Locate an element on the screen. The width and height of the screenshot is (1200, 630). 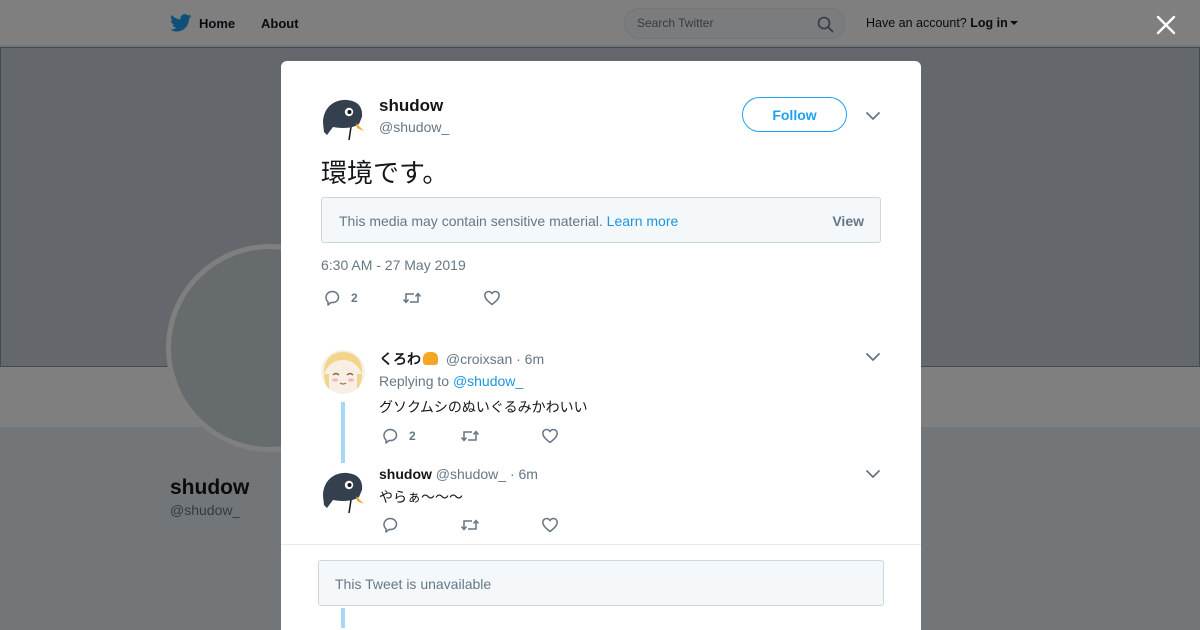
reply-author-handle: @shudow_ is located at coordinates (471, 474).